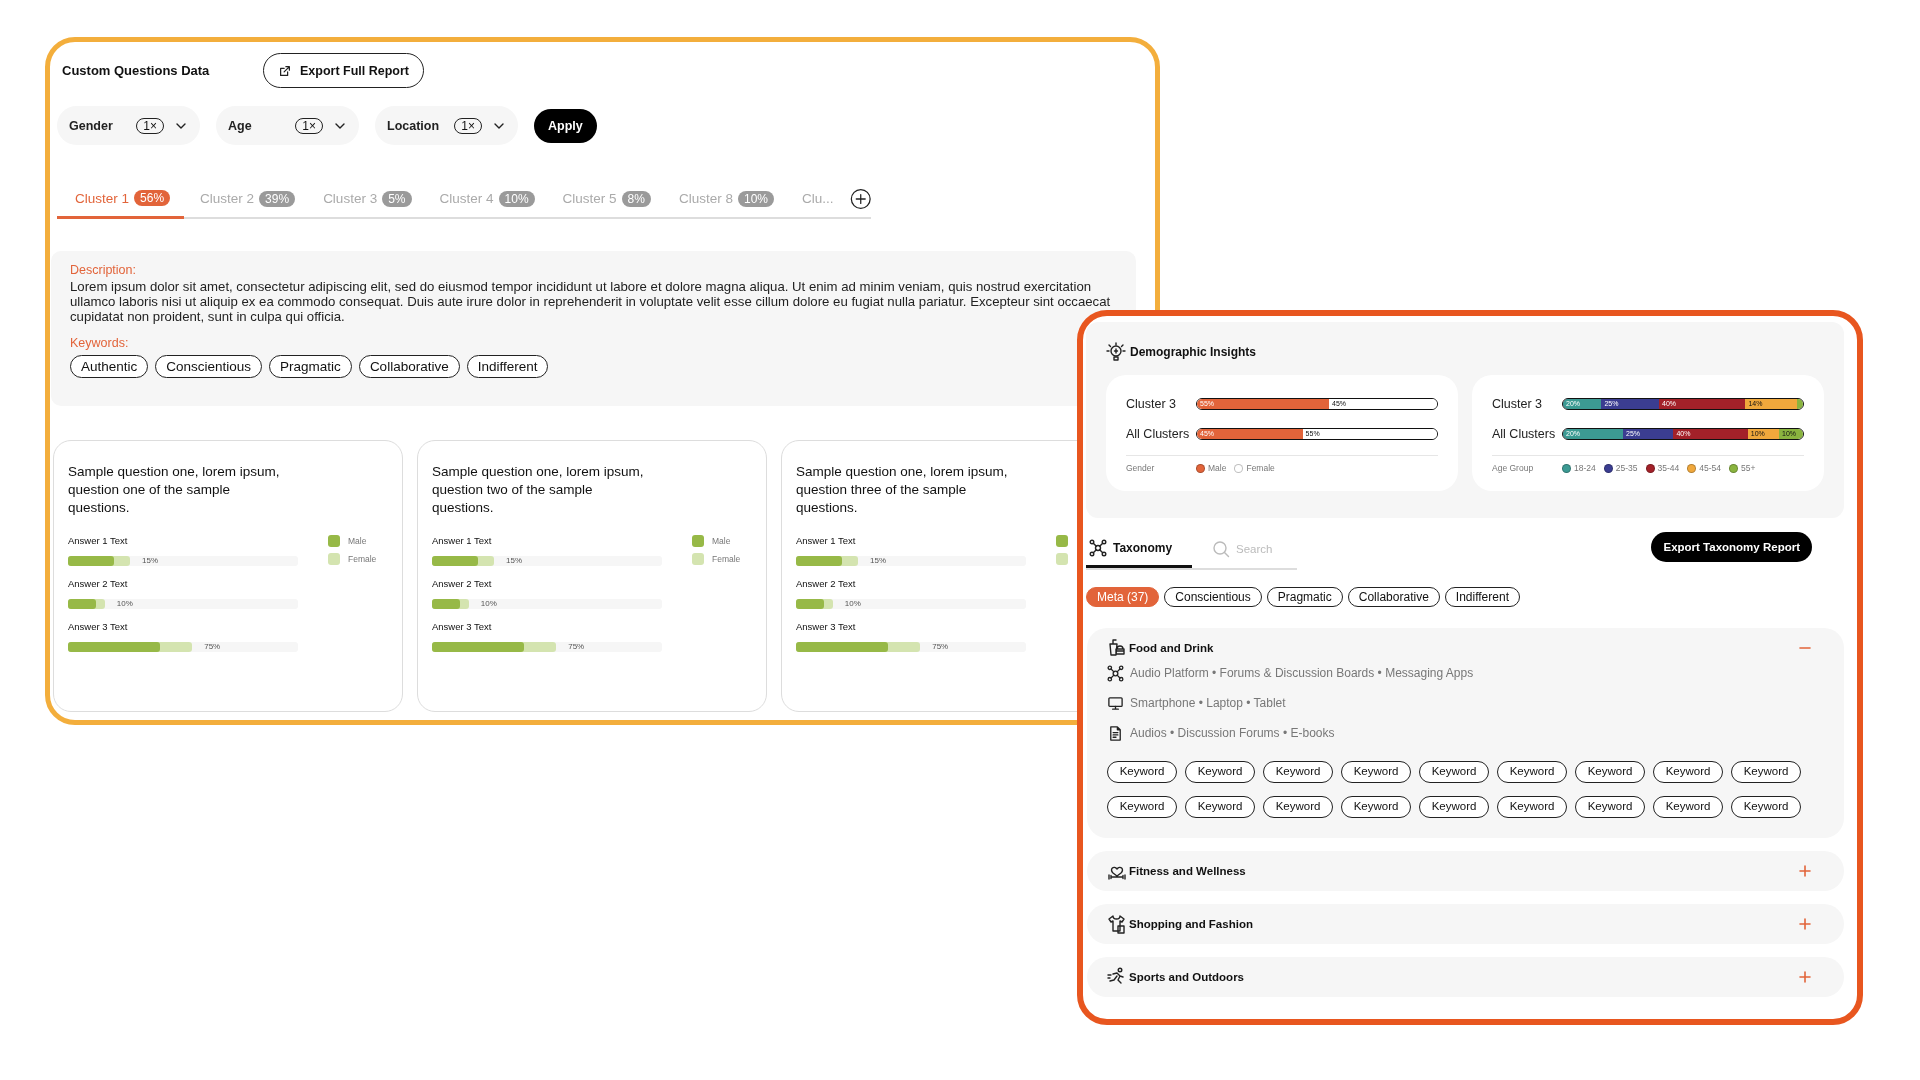 This screenshot has width=1920, height=1080. Describe the element at coordinates (109, 366) in the screenshot. I see `keyword-tag: Authentic` at that location.